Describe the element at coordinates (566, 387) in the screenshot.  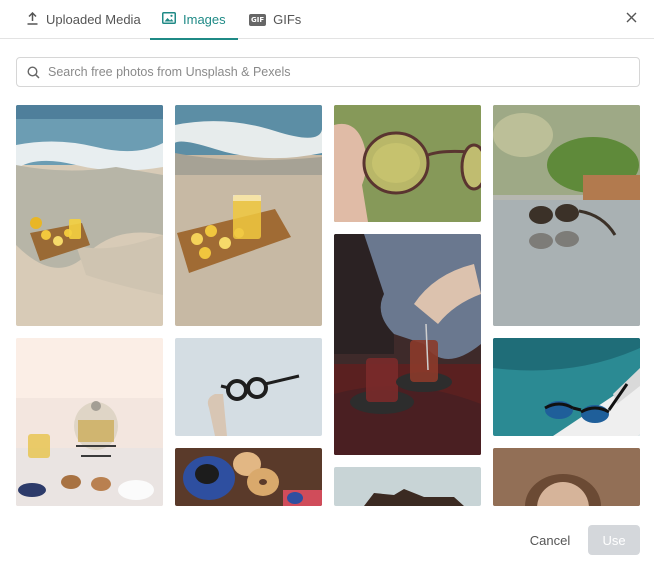
I see `image-sunglasses-pool` at that location.